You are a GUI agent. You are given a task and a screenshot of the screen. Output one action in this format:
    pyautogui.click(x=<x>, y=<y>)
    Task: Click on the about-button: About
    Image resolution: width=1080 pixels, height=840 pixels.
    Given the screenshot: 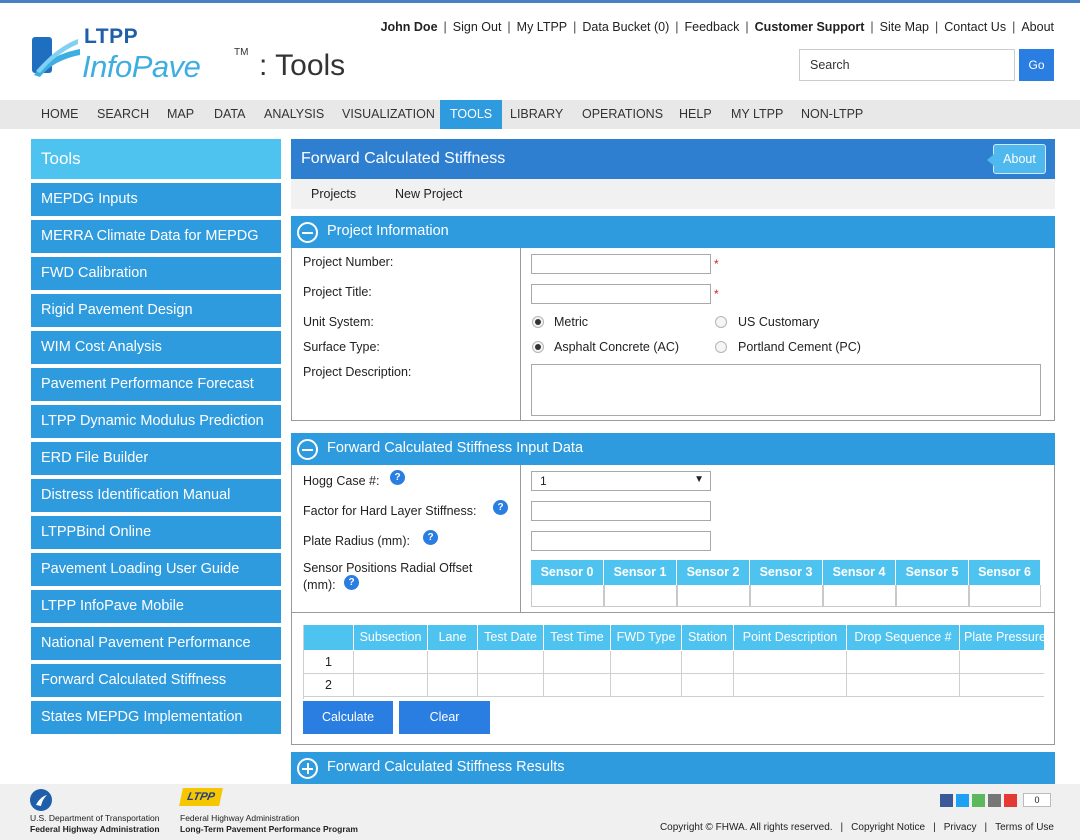 What is the action you would take?
    pyautogui.click(x=1016, y=159)
    